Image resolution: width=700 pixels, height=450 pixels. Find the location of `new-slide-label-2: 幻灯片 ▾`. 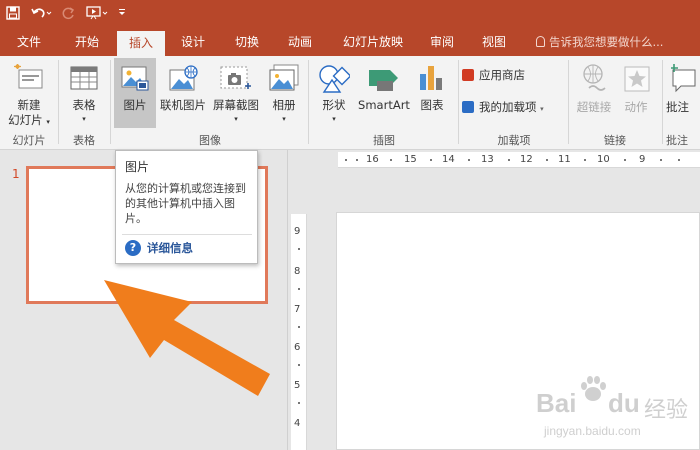

new-slide-label-2: 幻灯片 ▾ is located at coordinates (29, 120).